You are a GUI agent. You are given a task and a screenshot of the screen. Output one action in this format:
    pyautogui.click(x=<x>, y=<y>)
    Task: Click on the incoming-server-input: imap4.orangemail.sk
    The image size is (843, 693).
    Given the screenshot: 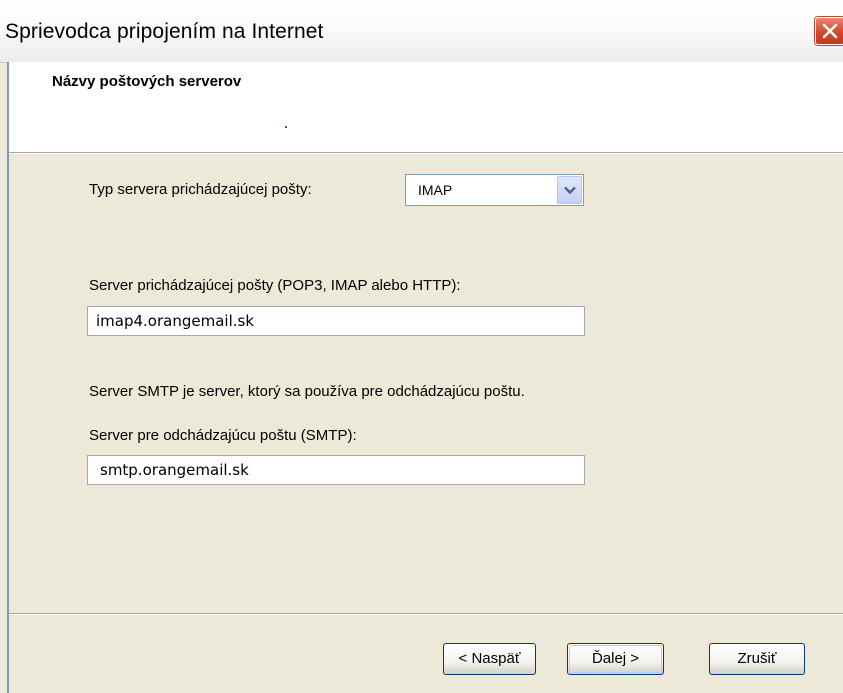 What is the action you would take?
    pyautogui.click(x=336, y=321)
    